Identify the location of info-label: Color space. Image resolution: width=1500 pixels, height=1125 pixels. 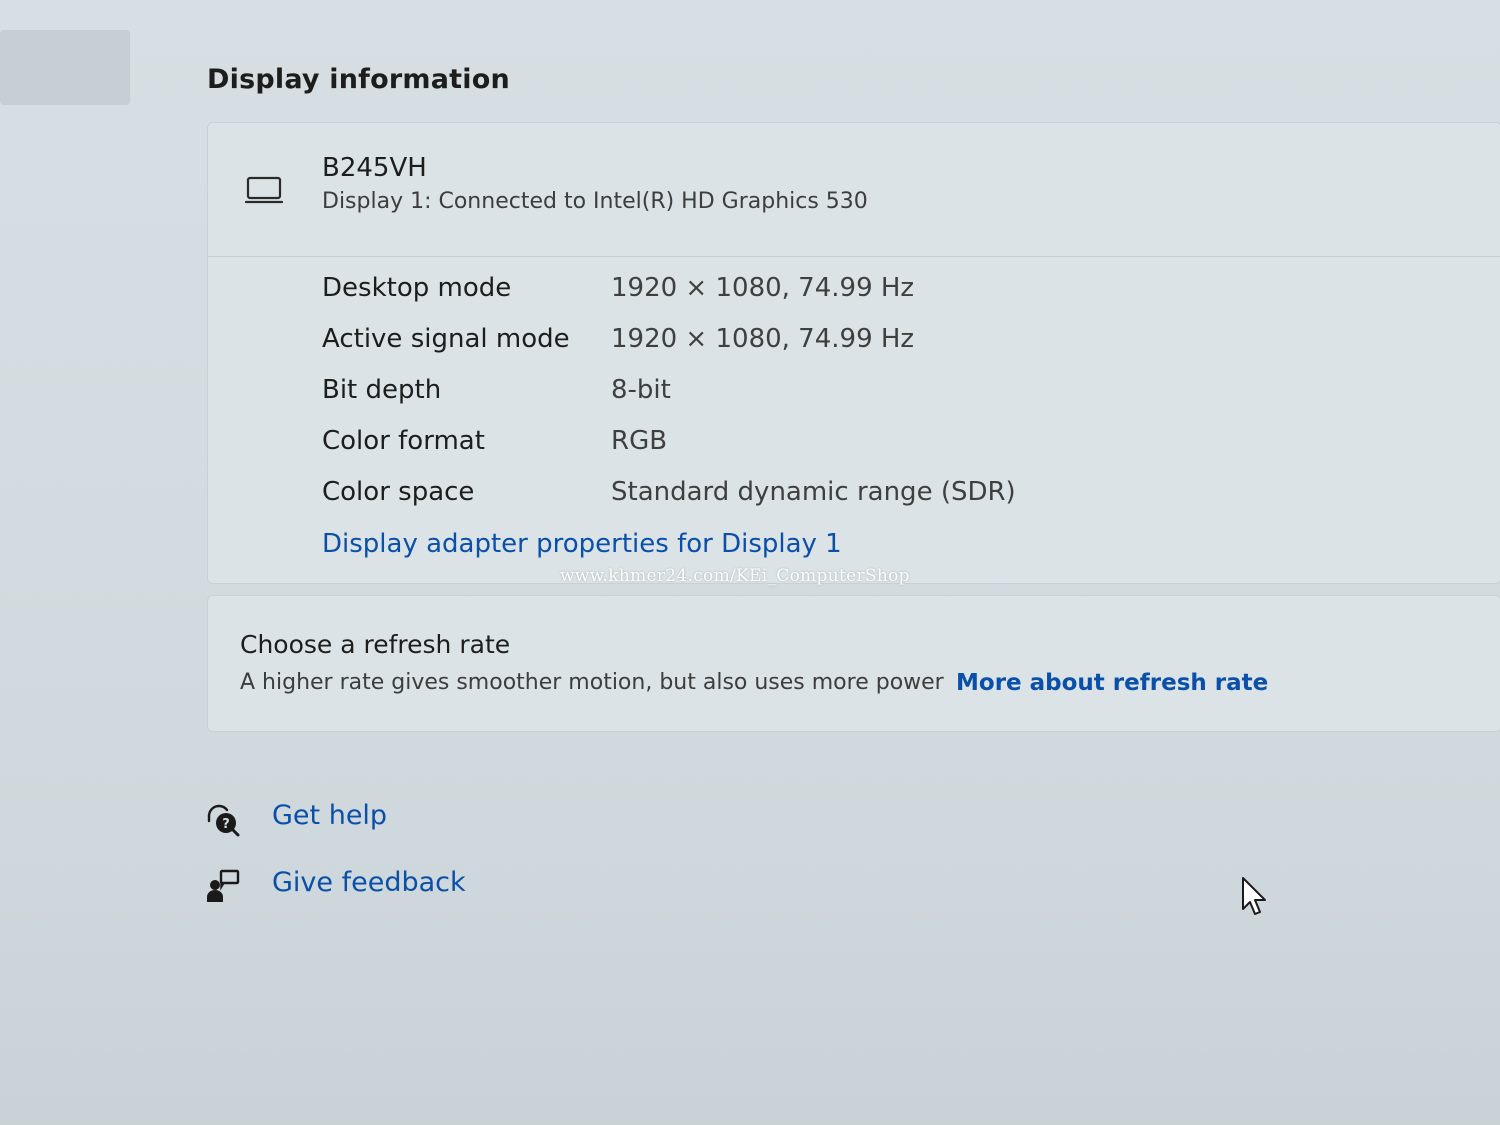
(398, 492).